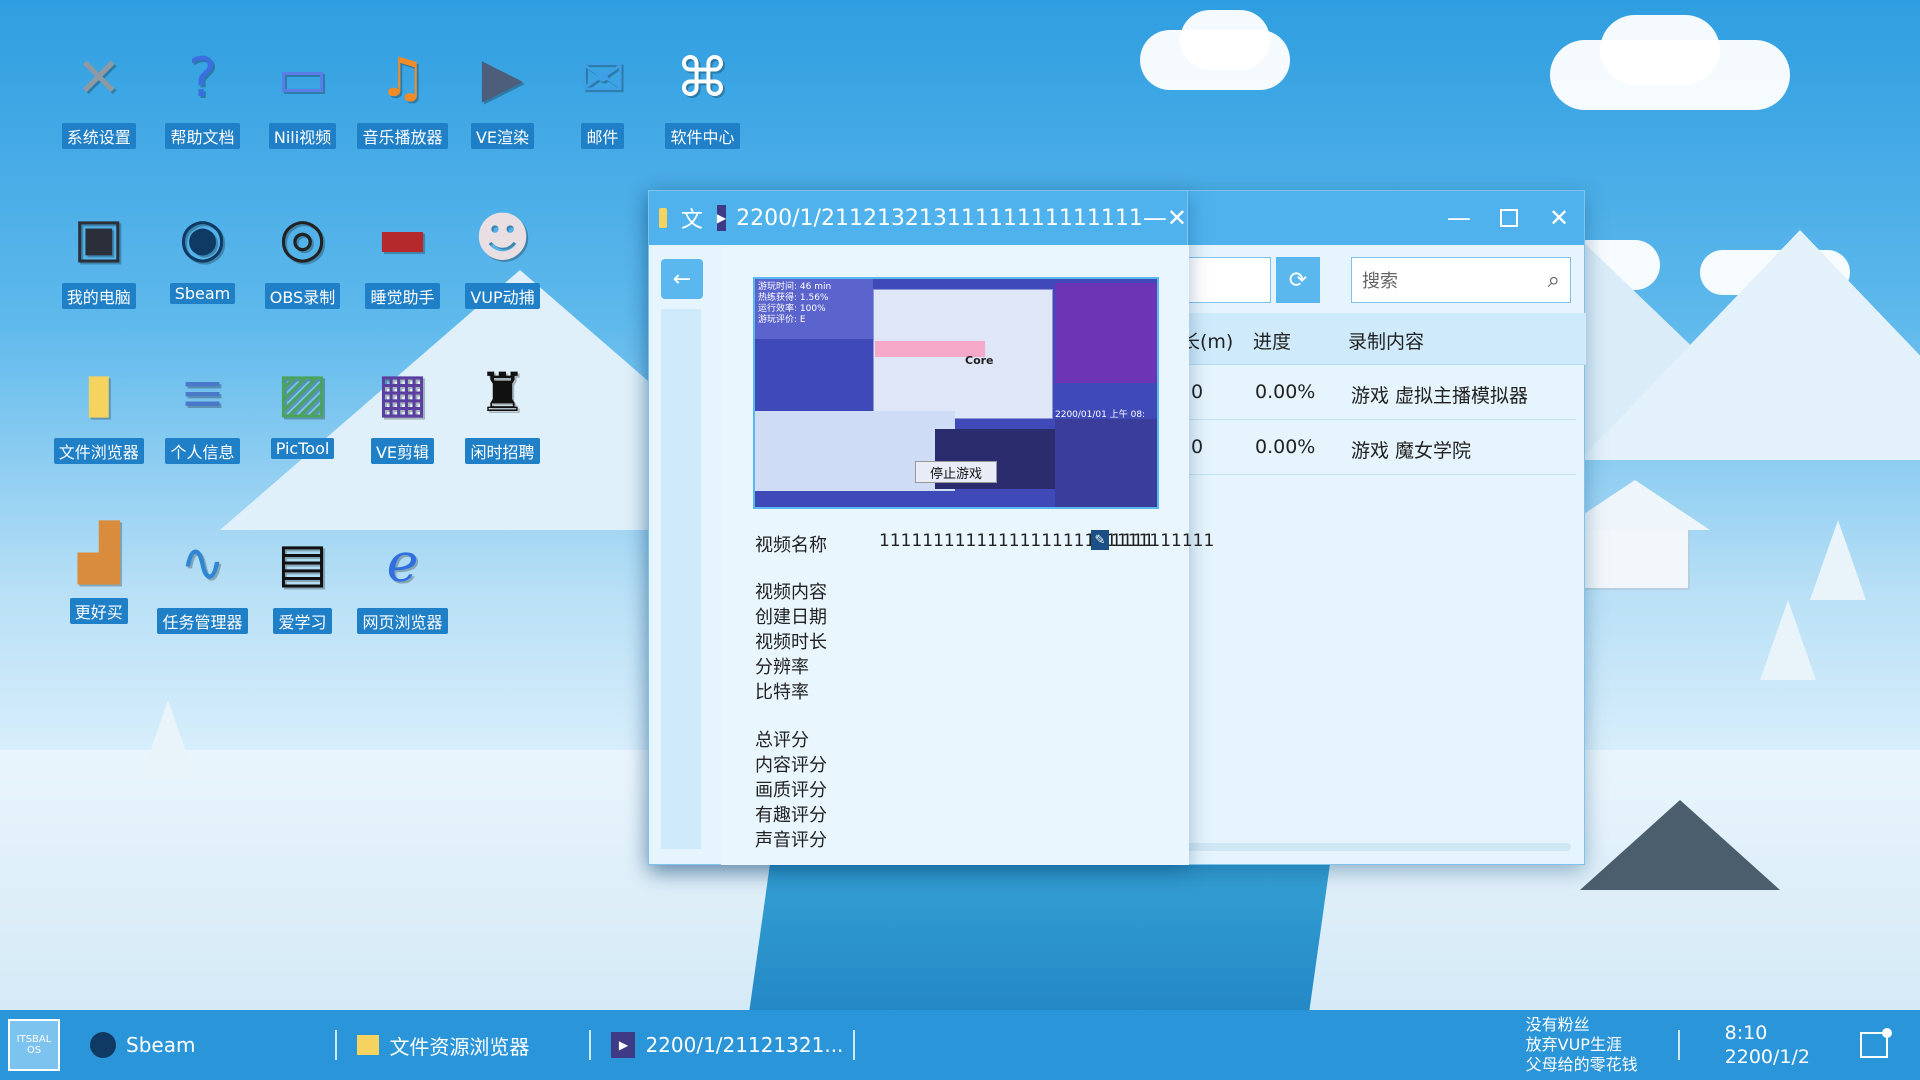  Describe the element at coordinates (99, 237) in the screenshot. I see `computer-icon: ▣` at that location.